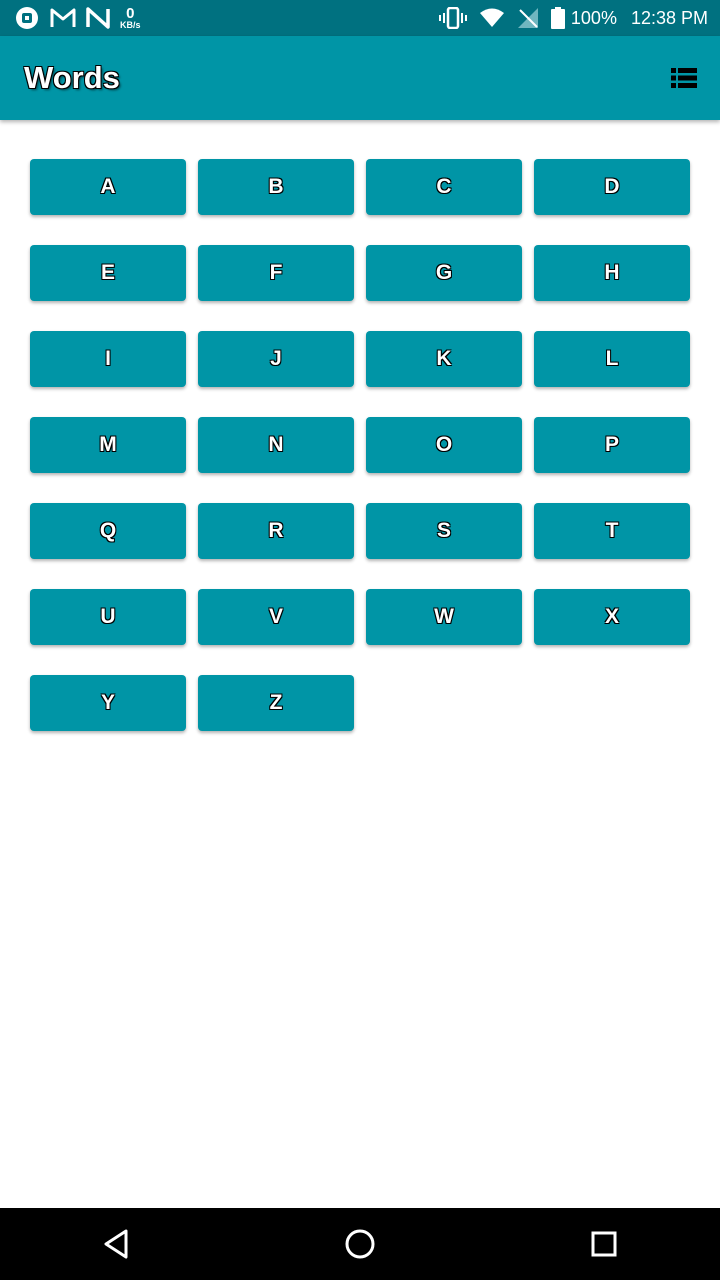 This screenshot has height=1280, width=720. What do you see at coordinates (276, 187) in the screenshot?
I see `letter-button-b: B` at bounding box center [276, 187].